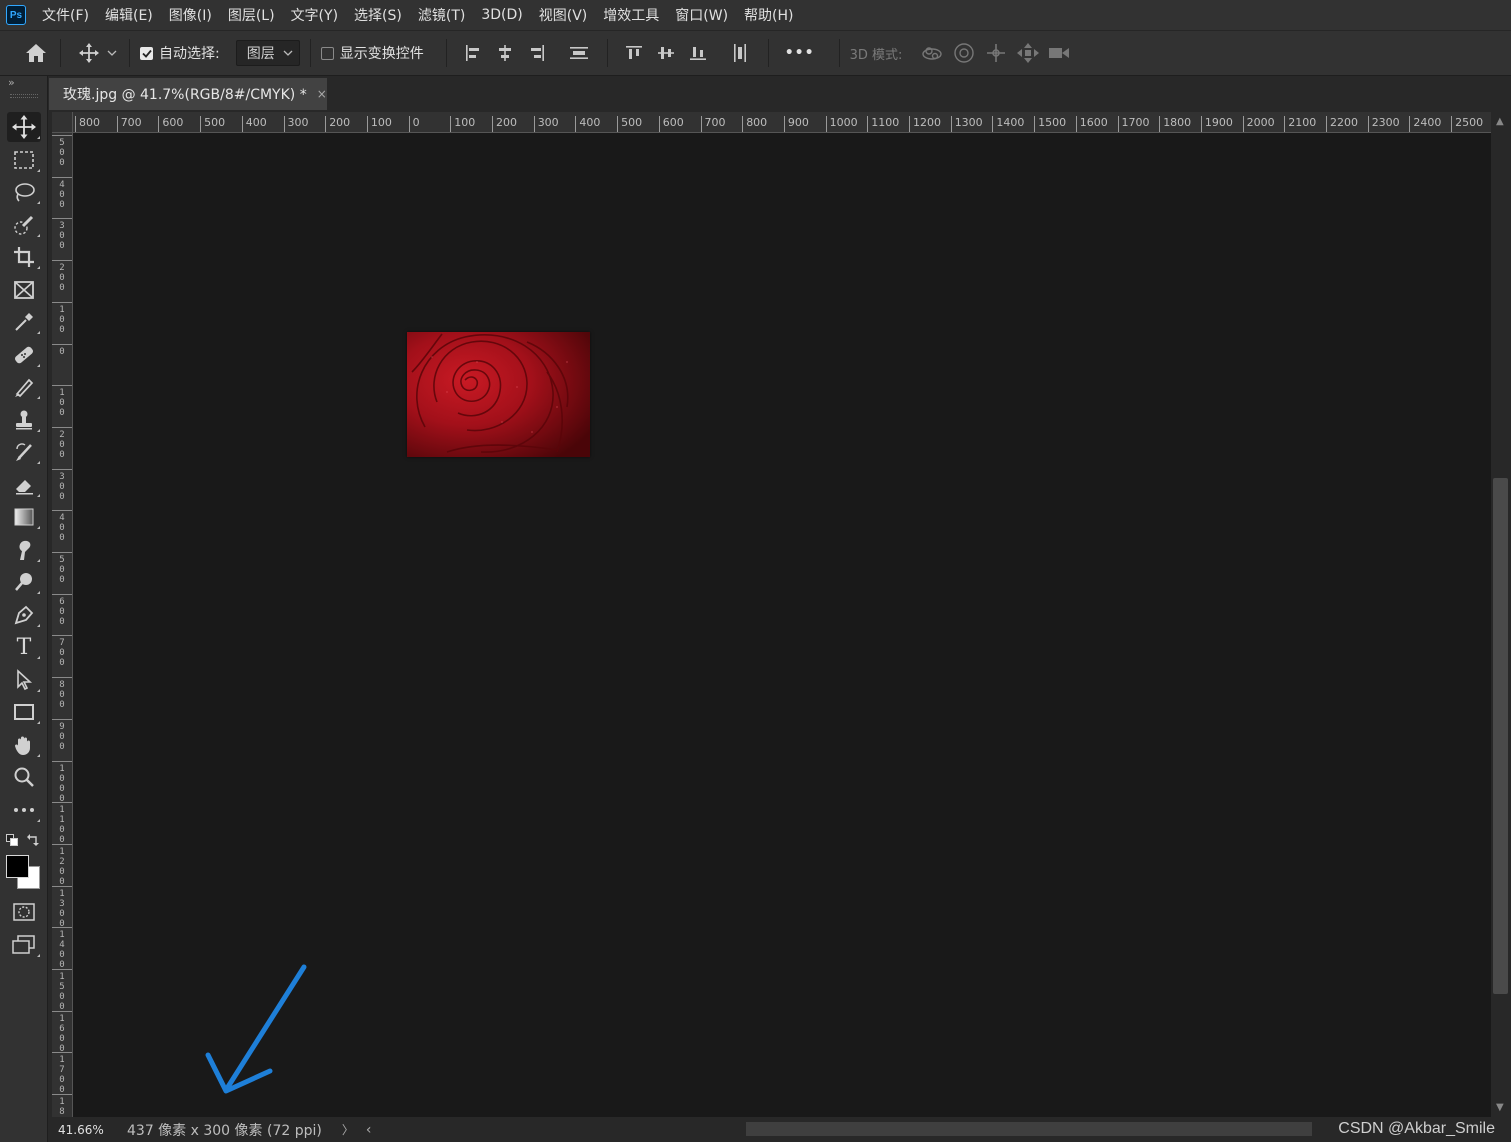 Image resolution: width=1511 pixels, height=1142 pixels. What do you see at coordinates (24, 96) in the screenshot?
I see `panel-grip` at bounding box center [24, 96].